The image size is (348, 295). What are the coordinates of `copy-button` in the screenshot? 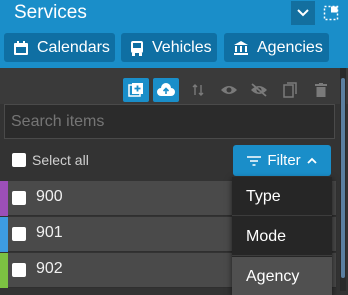 It's located at (290, 90).